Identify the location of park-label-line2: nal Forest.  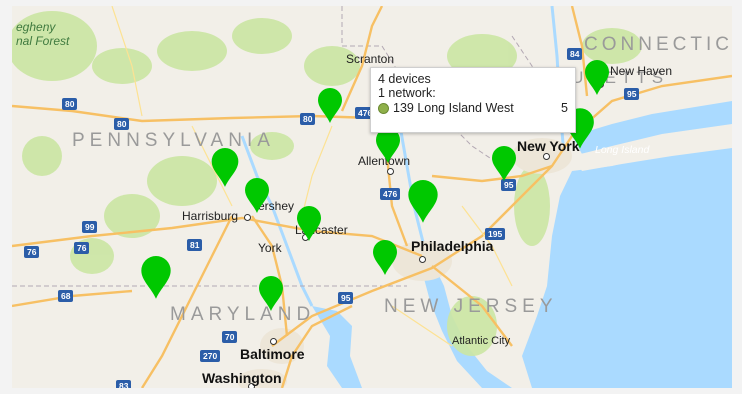
(43, 41).